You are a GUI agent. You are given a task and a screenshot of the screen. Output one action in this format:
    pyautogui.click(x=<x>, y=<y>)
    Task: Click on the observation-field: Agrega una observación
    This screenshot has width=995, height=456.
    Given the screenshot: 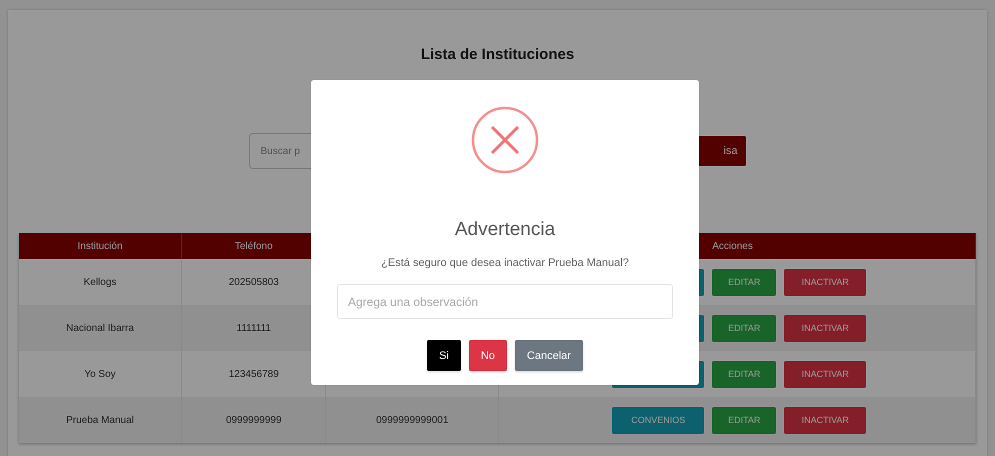 What is the action you would take?
    pyautogui.click(x=505, y=301)
    